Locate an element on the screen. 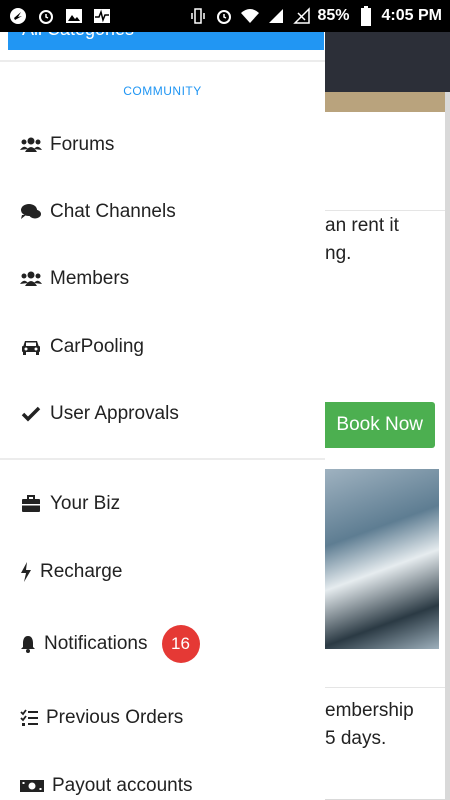 The image size is (450, 800). signal-icon is located at coordinates (276, 16).